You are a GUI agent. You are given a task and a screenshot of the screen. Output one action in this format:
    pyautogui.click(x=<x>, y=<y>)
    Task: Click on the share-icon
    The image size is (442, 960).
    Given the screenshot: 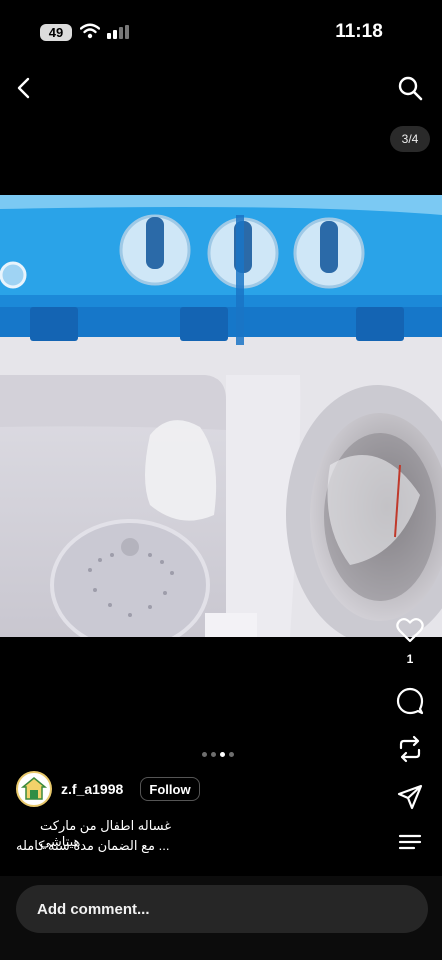 What is the action you would take?
    pyautogui.click(x=410, y=797)
    